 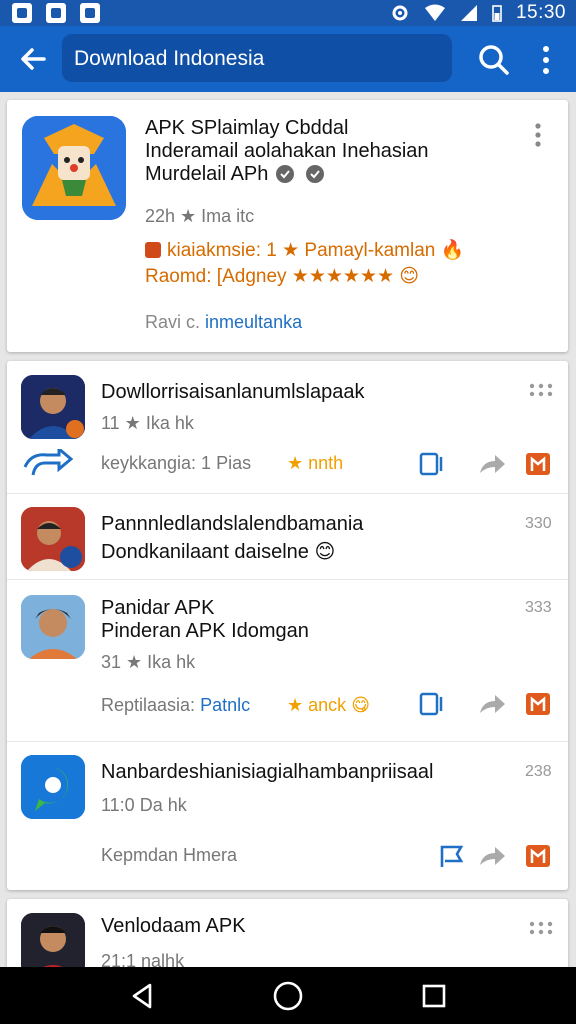 What do you see at coordinates (400, 13) in the screenshot?
I see `settings-gear-icon` at bounding box center [400, 13].